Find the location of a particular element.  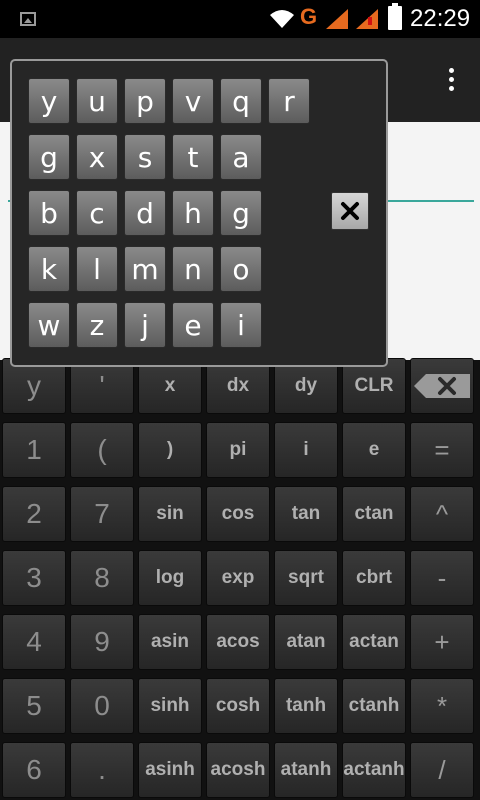

image-icon is located at coordinates (28, 19).